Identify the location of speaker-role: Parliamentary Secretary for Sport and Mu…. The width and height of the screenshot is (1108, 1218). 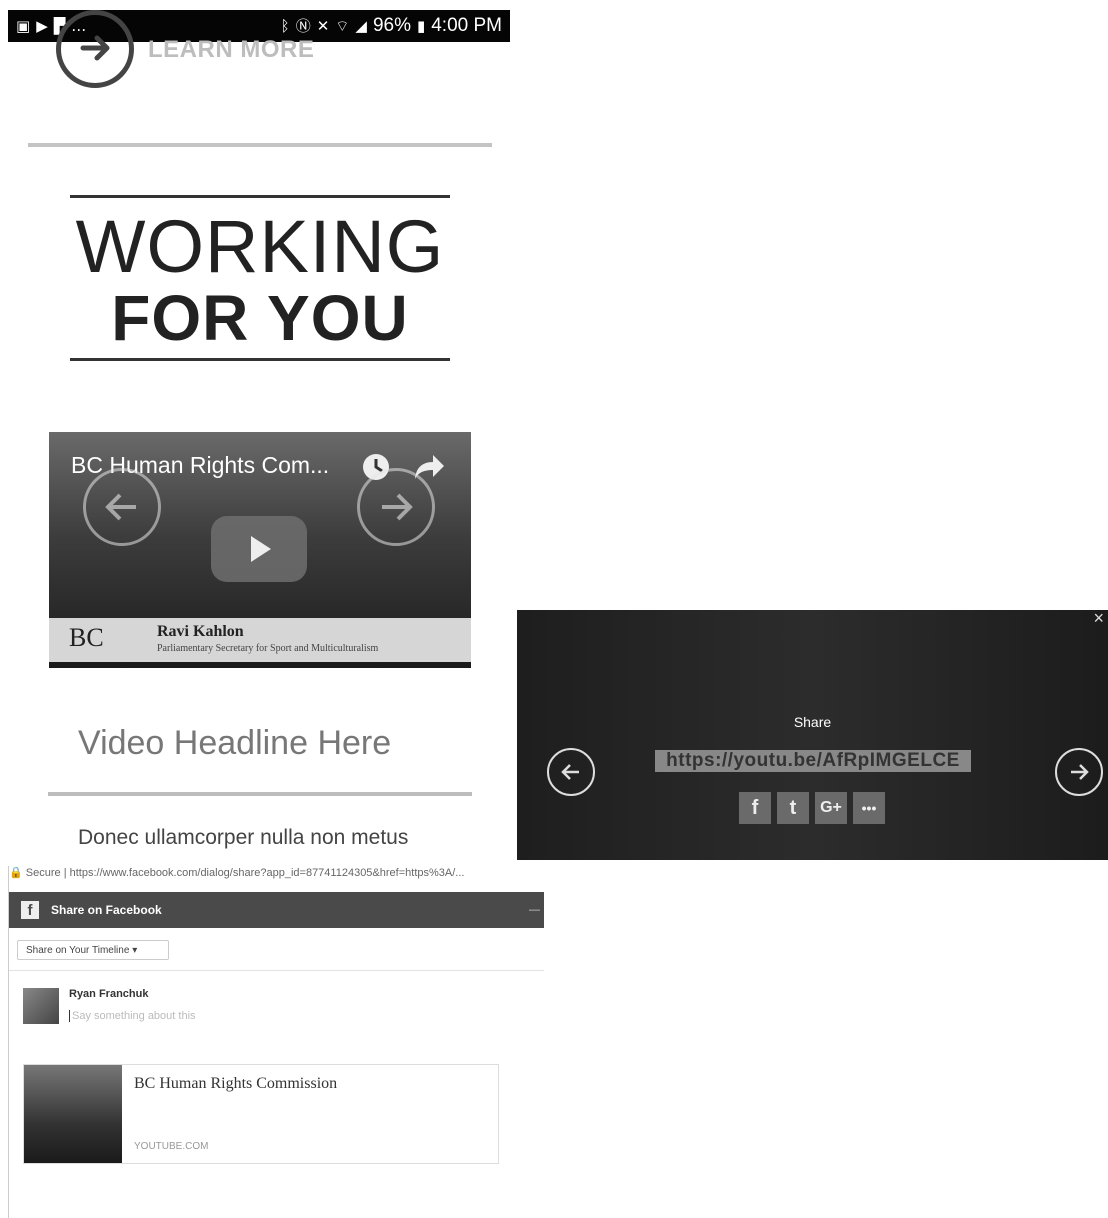
(268, 648).